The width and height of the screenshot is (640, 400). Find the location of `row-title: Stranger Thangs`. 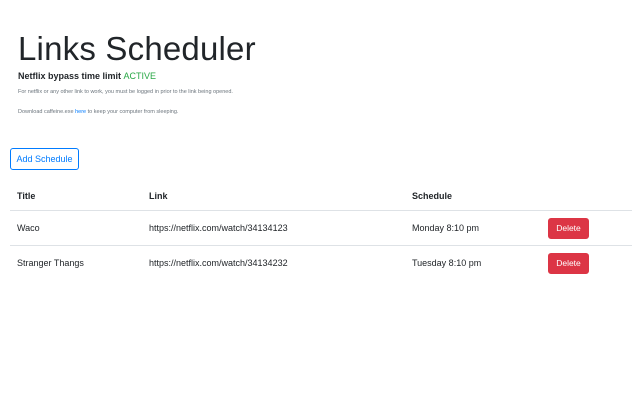

row-title: Stranger Thangs is located at coordinates (50, 263).